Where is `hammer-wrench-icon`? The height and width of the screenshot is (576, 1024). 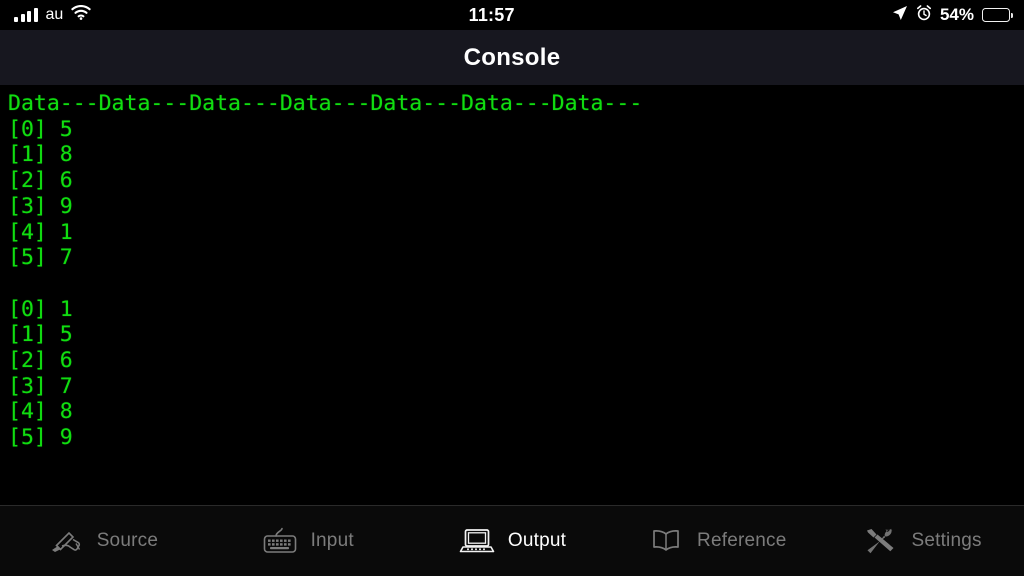 hammer-wrench-icon is located at coordinates (880, 541).